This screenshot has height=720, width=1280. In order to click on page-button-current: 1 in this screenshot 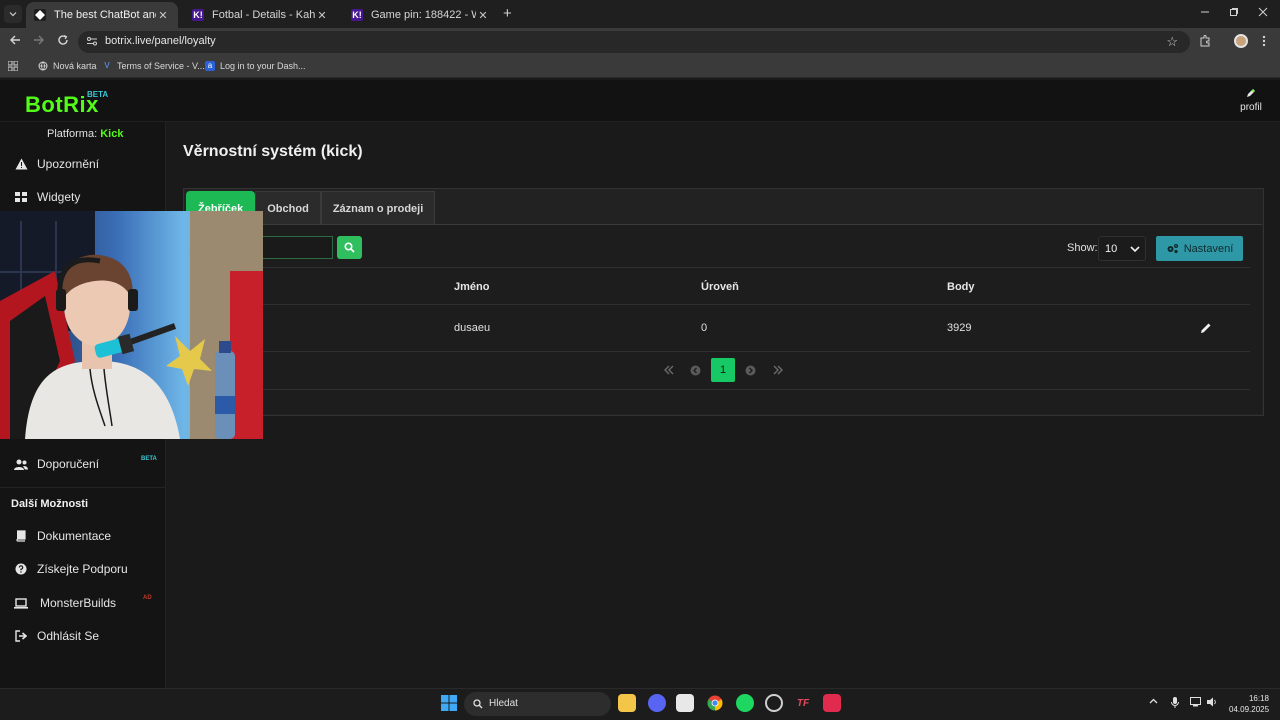, I will do `click(723, 370)`.